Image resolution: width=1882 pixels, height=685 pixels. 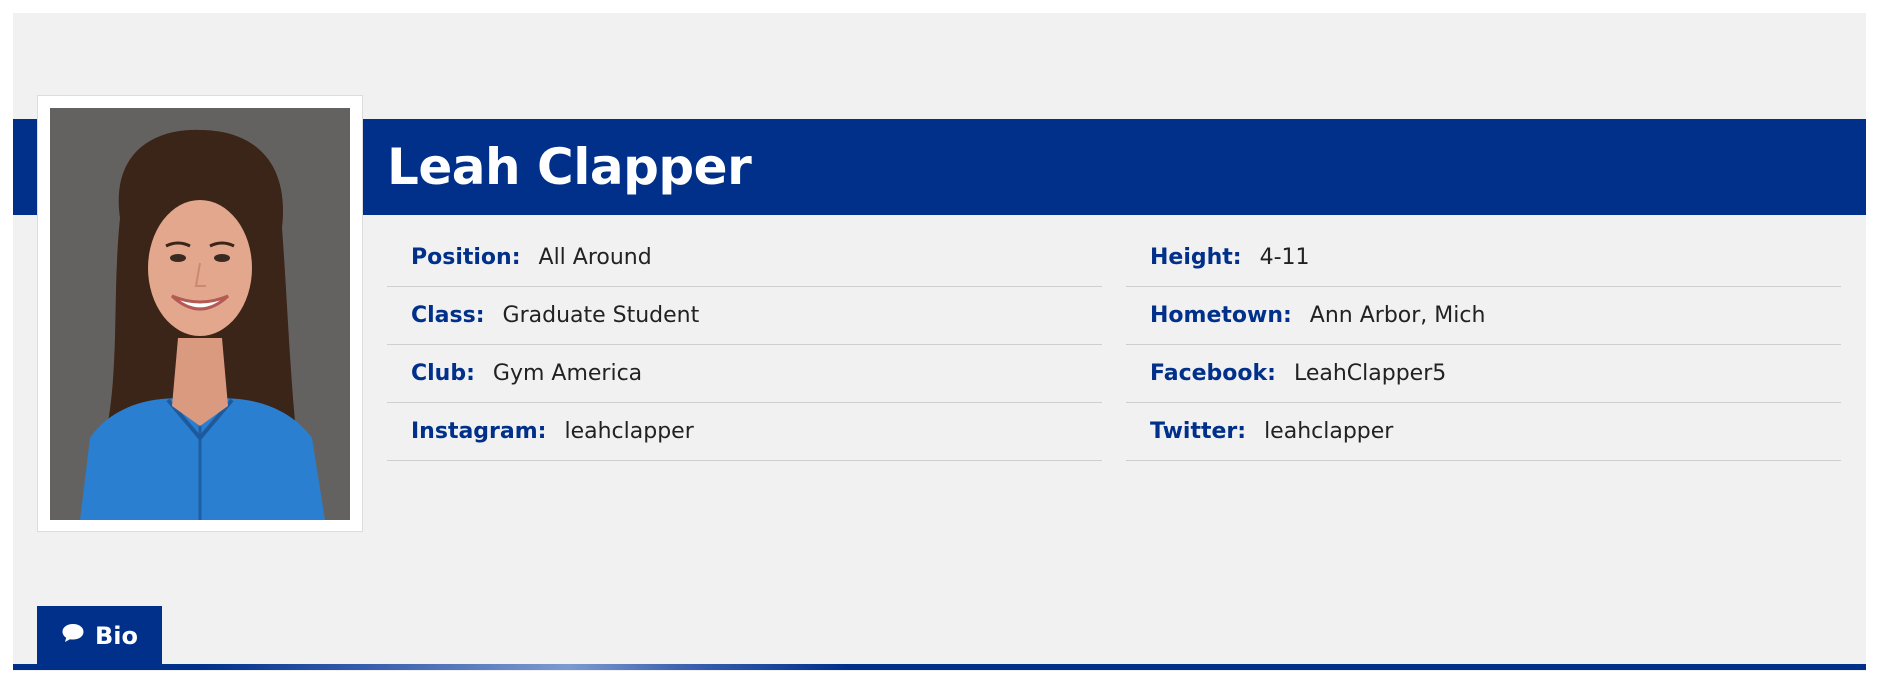 What do you see at coordinates (744, 316) in the screenshot?
I see `detail-row-class: Class: Graduate Student` at bounding box center [744, 316].